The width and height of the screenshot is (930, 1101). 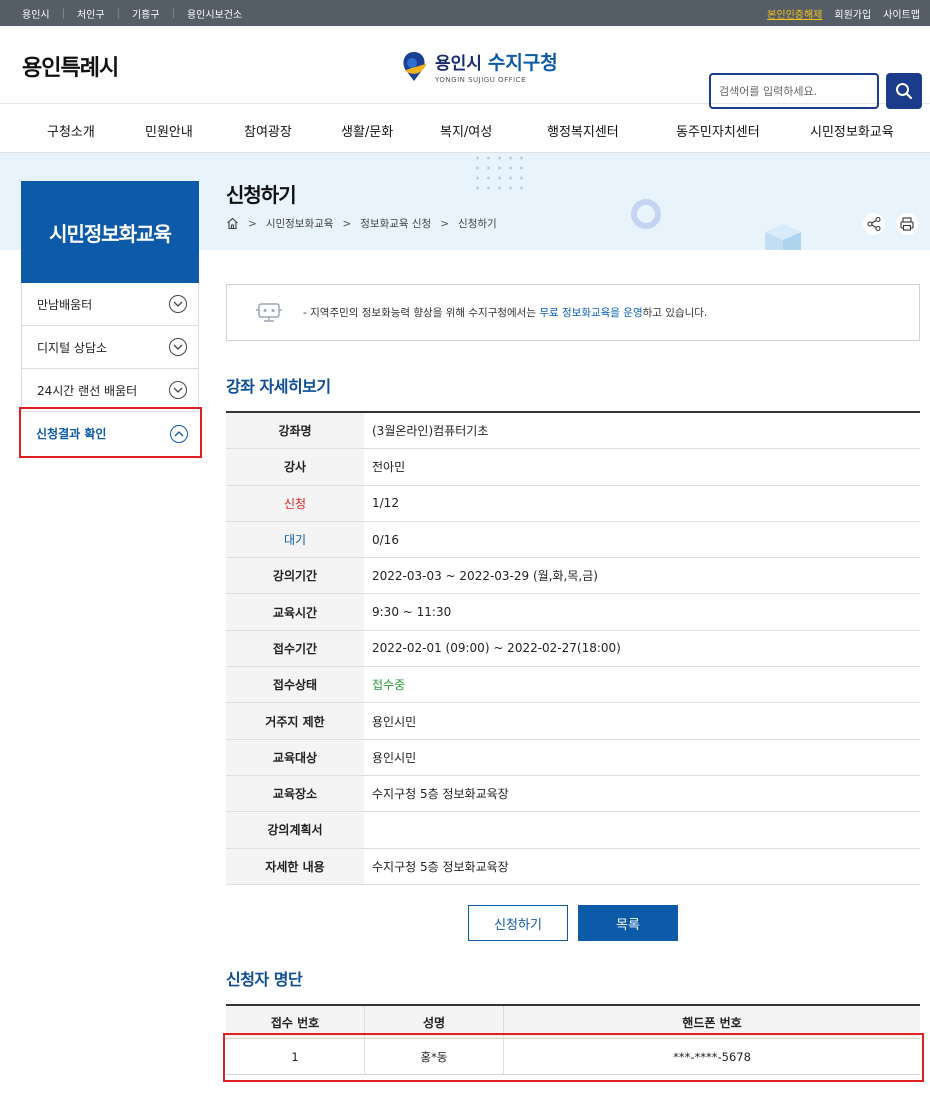 I want to click on link-cheoin: 처인구, so click(x=91, y=13).